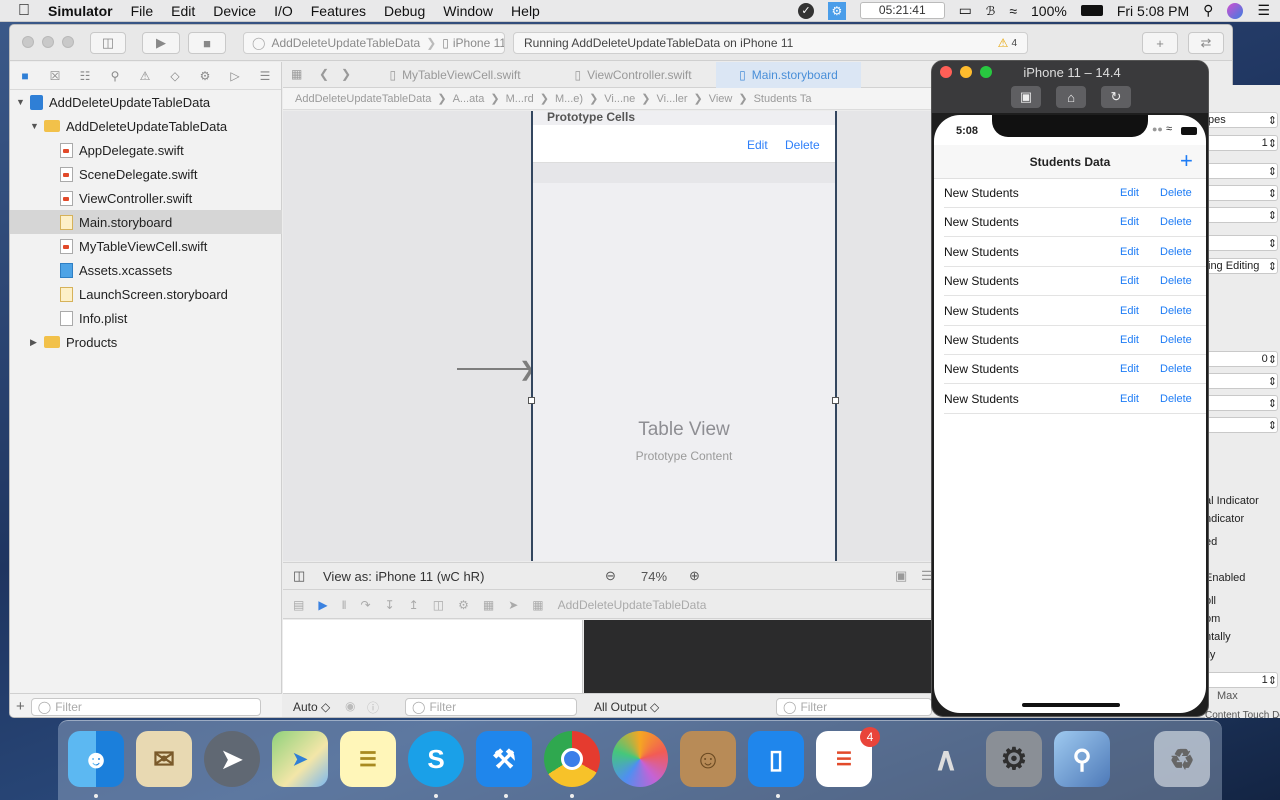 This screenshot has height=800, width=1280. I want to click on resize-handle-right, so click(835, 400).